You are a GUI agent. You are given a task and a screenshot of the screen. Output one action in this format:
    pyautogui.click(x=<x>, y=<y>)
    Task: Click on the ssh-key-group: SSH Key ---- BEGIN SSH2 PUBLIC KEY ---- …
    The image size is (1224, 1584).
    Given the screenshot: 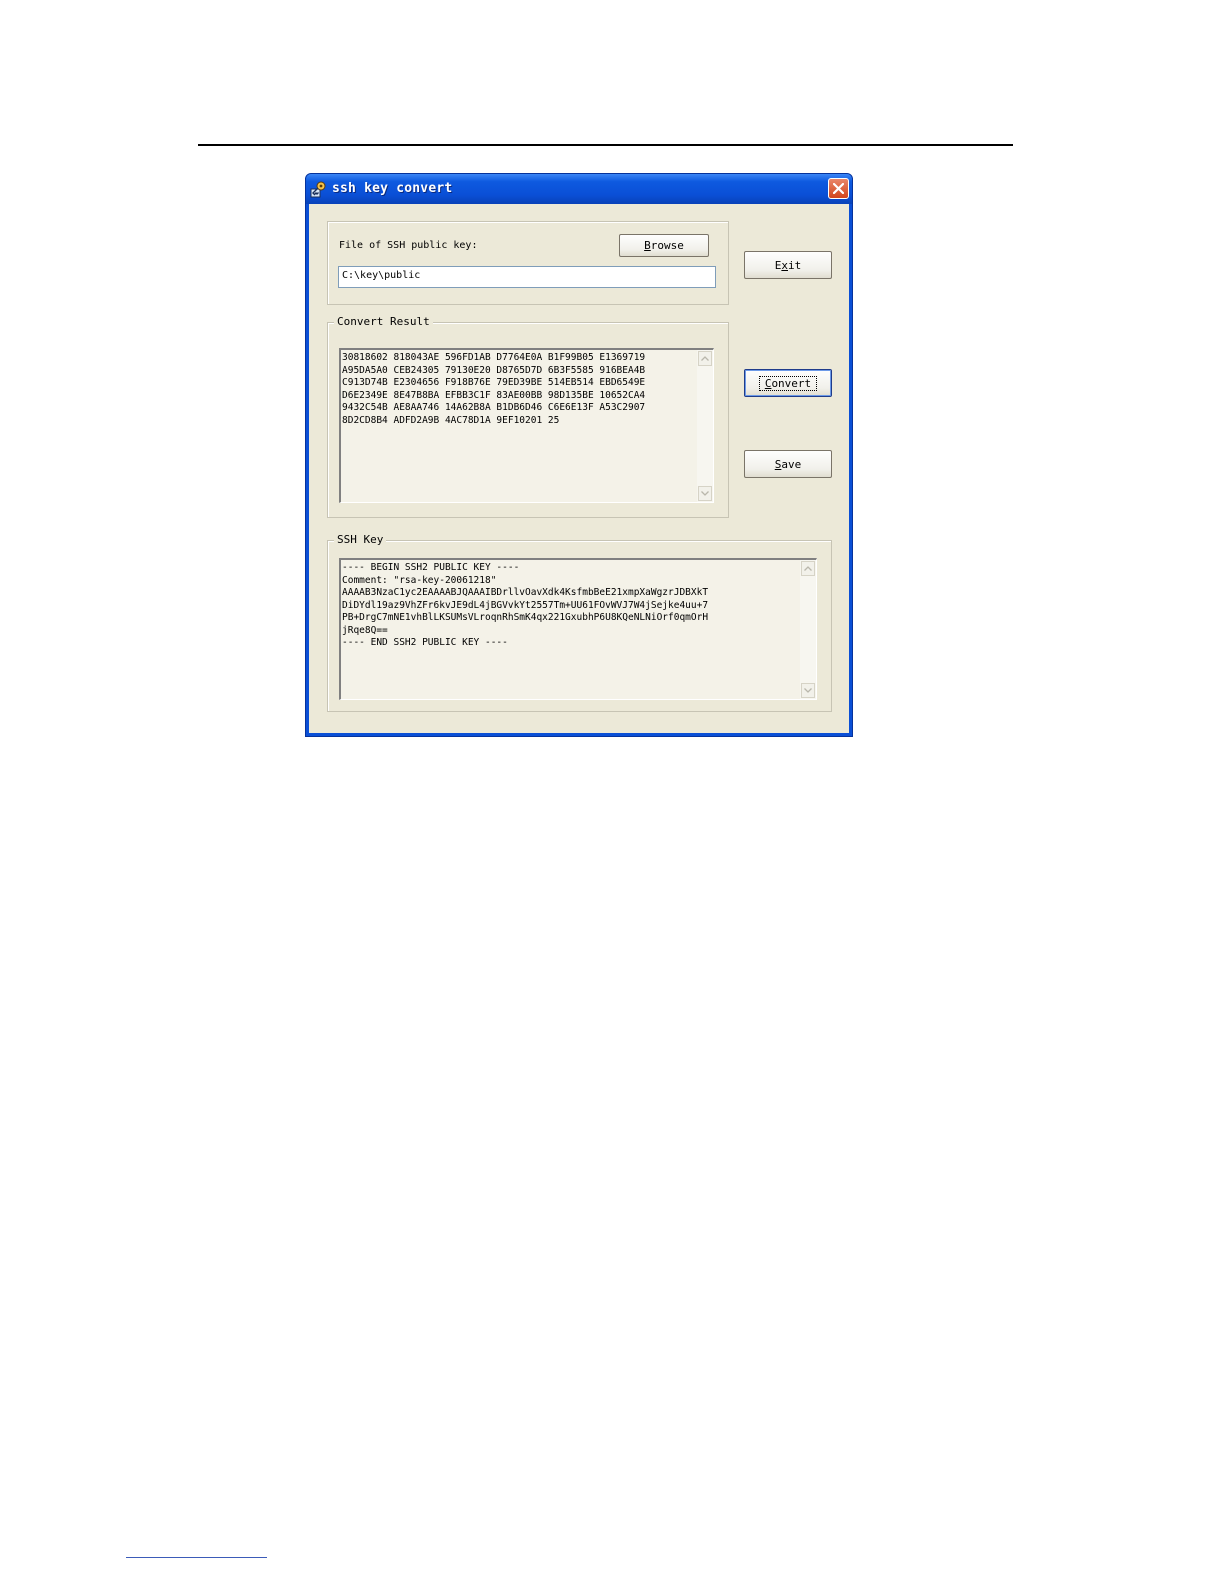 What is the action you would take?
    pyautogui.click(x=579, y=622)
    